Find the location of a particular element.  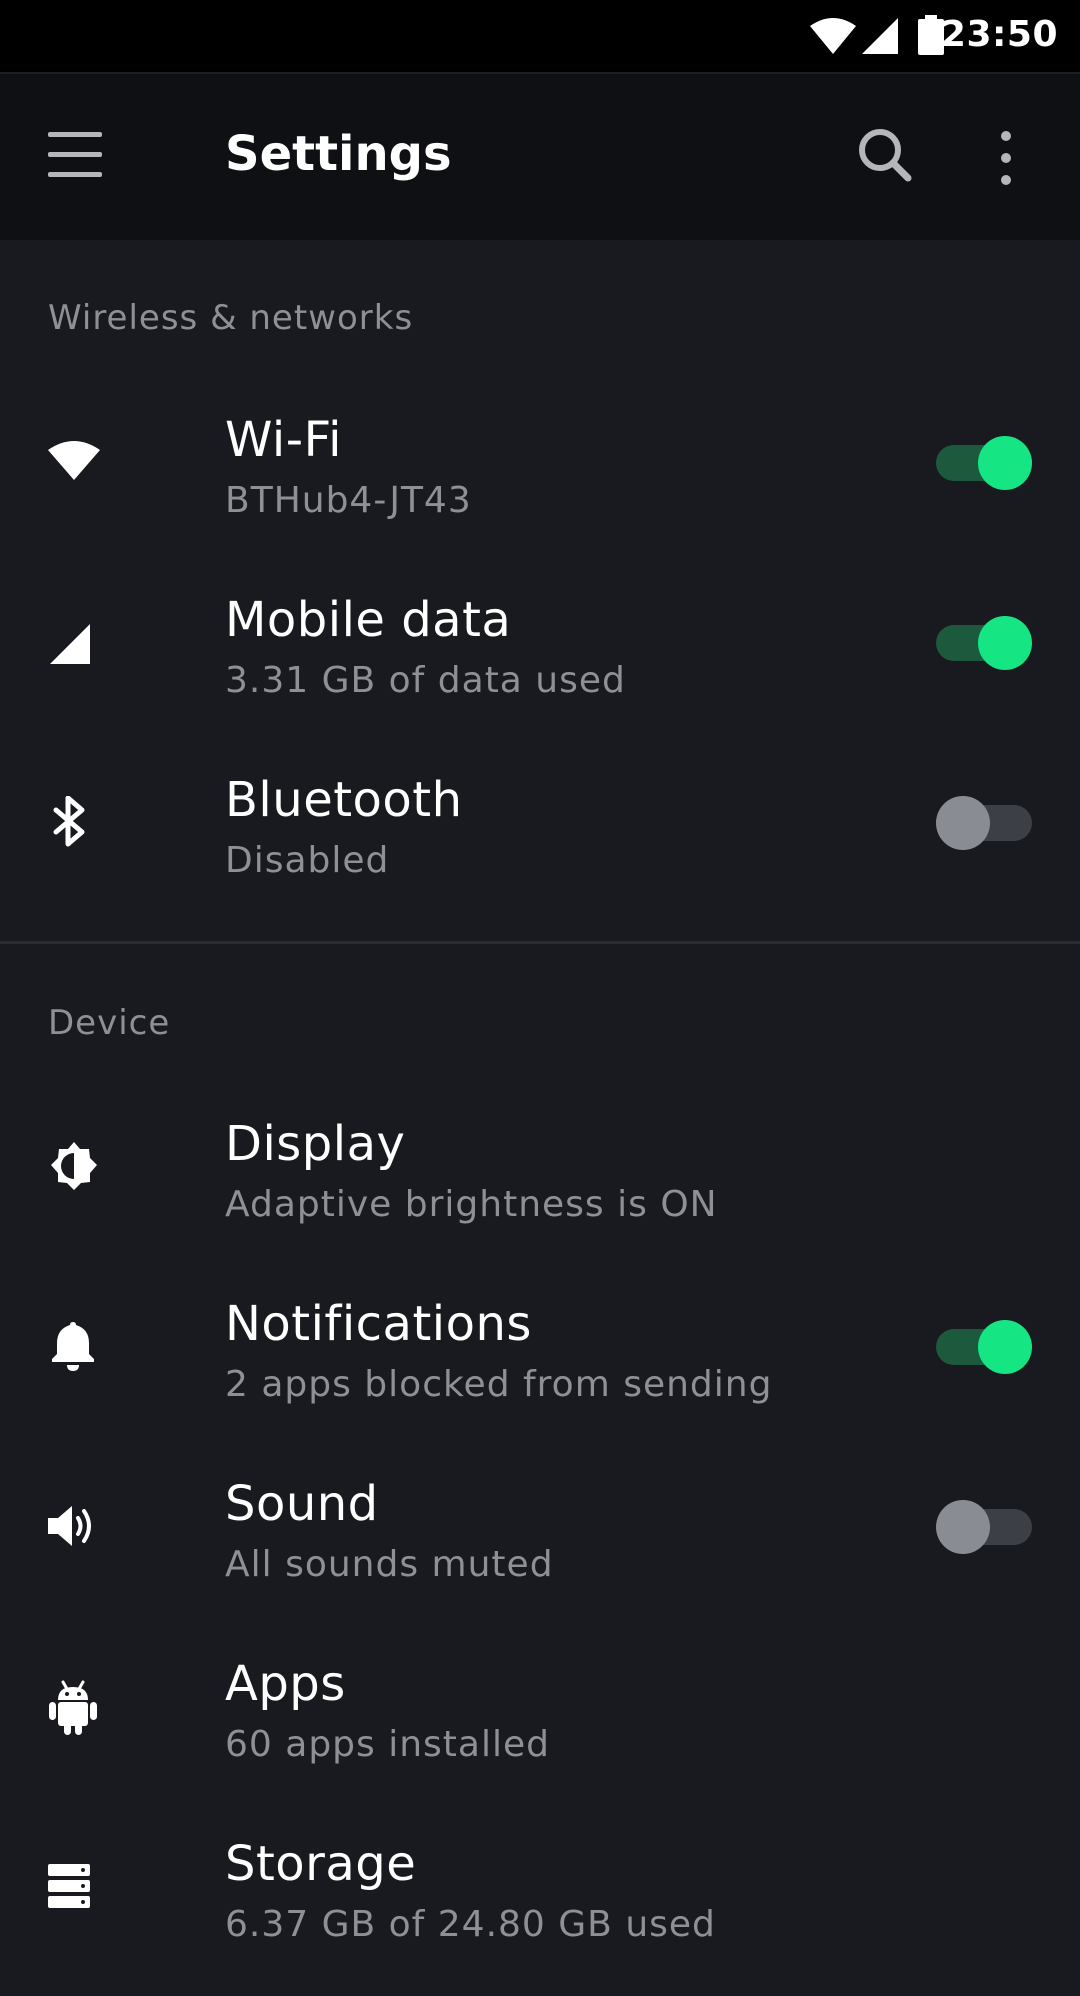

setting-subtitle: 3.31 GB of data used is located at coordinates (425, 680).